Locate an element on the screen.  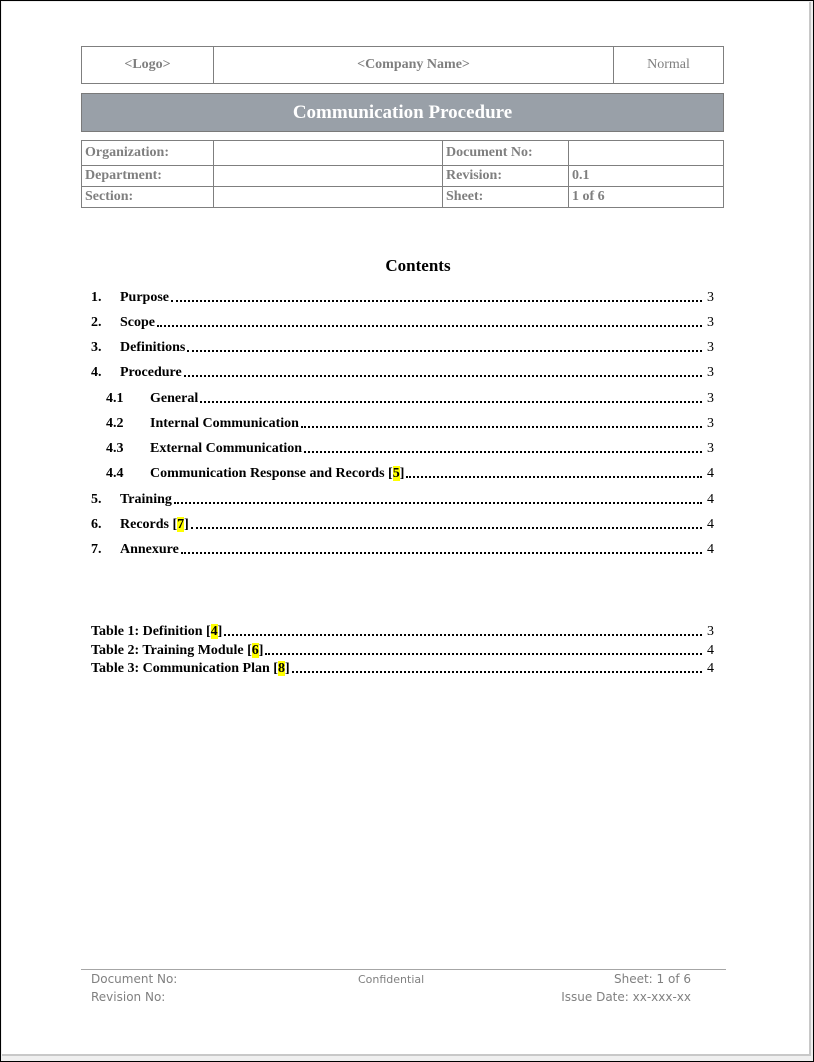
footer-divider is located at coordinates (403, 969).